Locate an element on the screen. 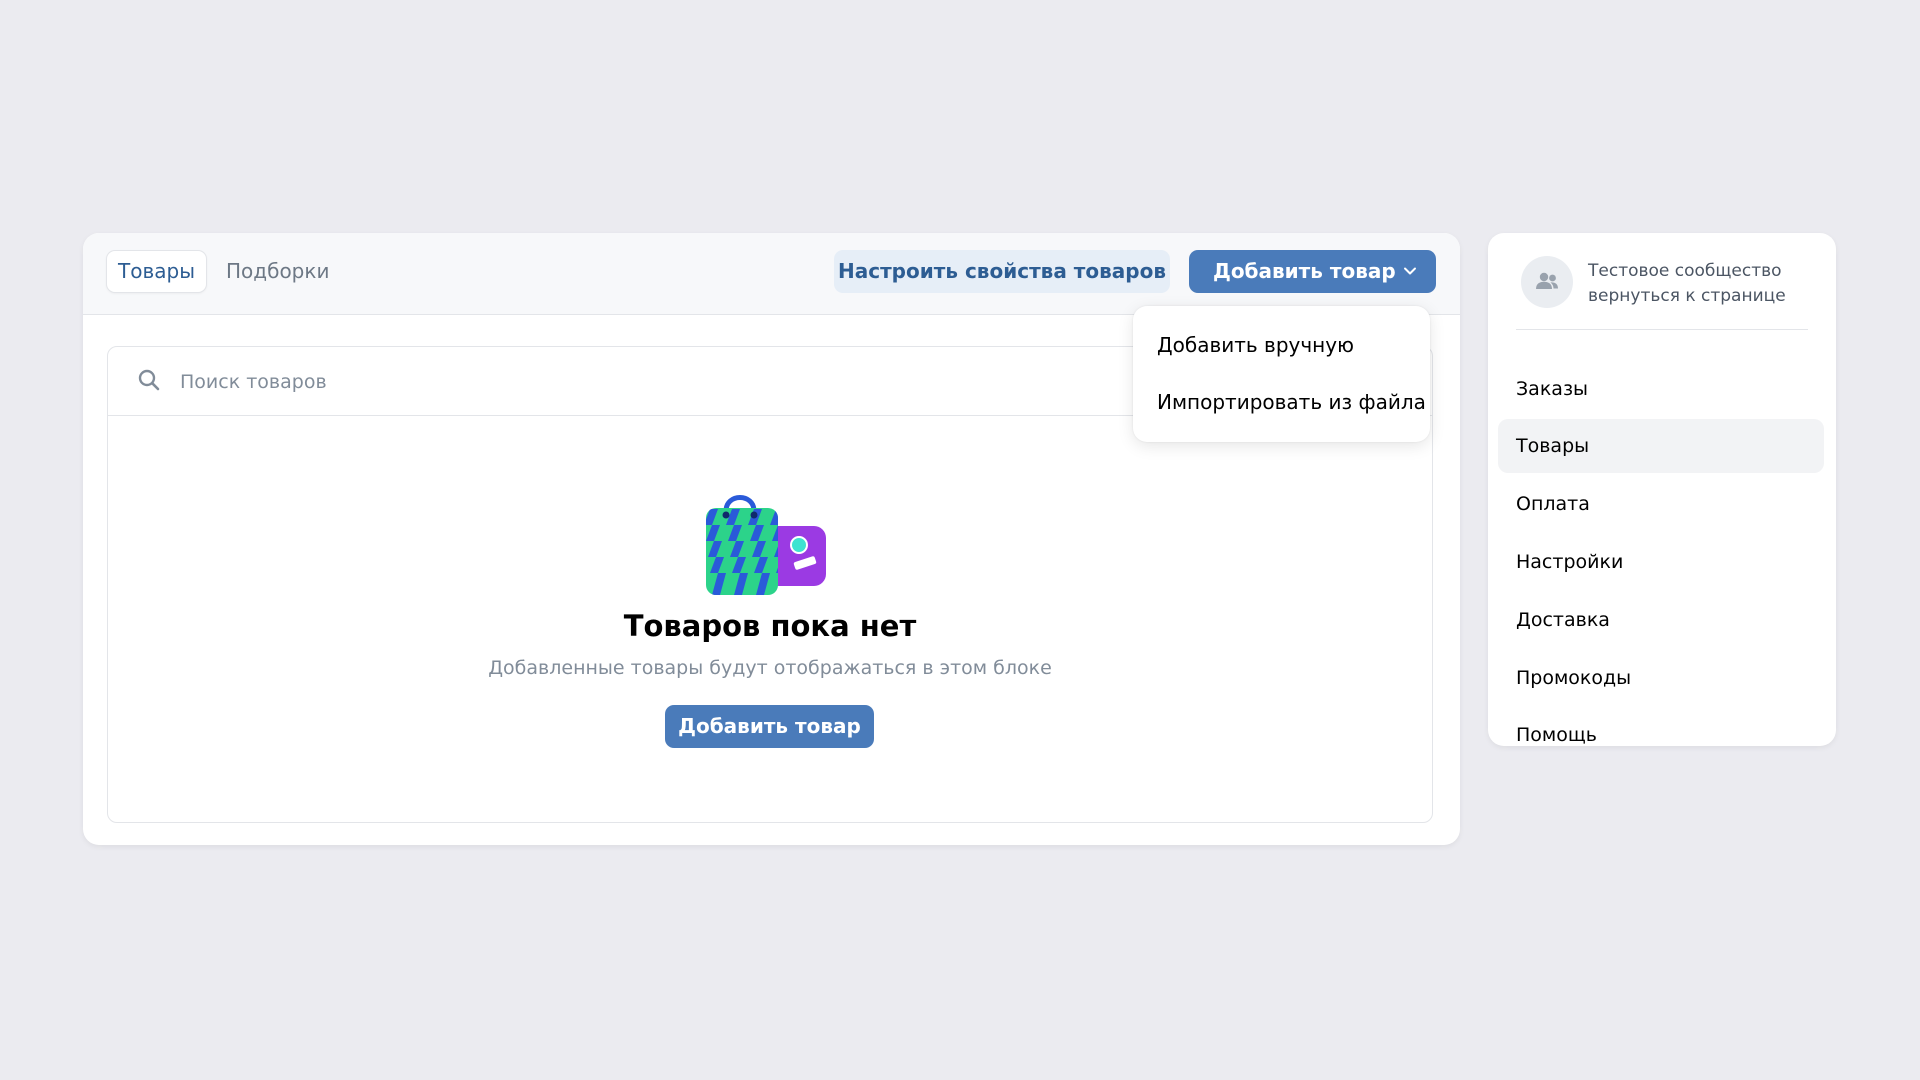 The image size is (1920, 1080). sidebar-item-label: Помощь is located at coordinates (1556, 735).